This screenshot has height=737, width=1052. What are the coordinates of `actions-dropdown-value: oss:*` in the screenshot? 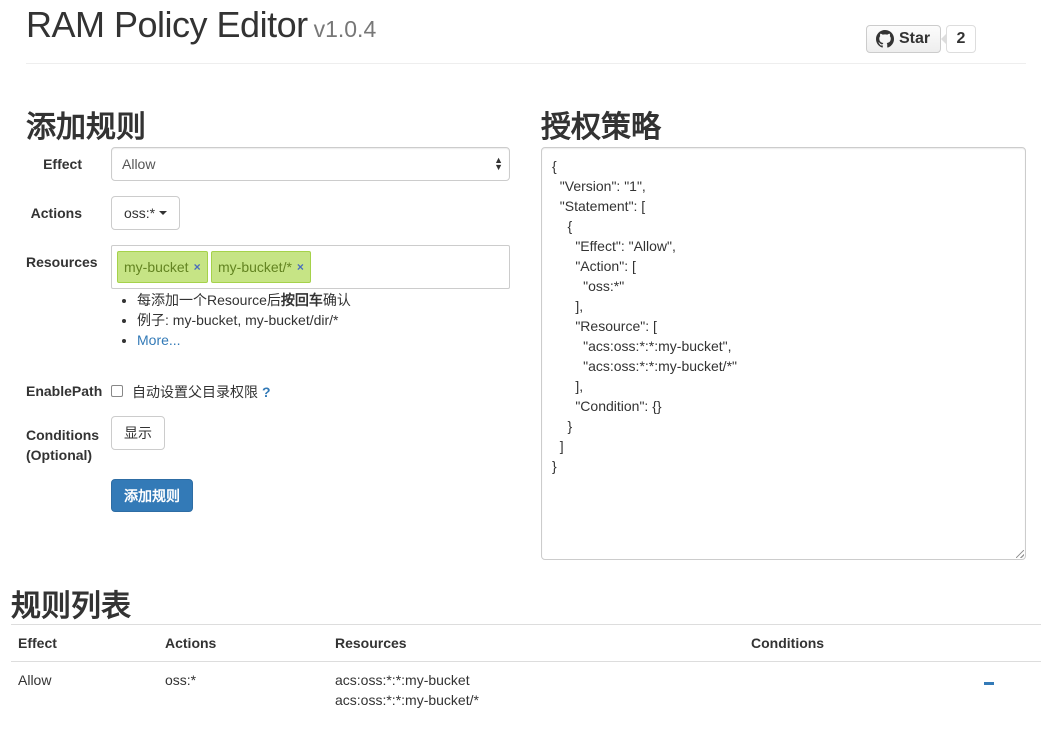 It's located at (139, 213).